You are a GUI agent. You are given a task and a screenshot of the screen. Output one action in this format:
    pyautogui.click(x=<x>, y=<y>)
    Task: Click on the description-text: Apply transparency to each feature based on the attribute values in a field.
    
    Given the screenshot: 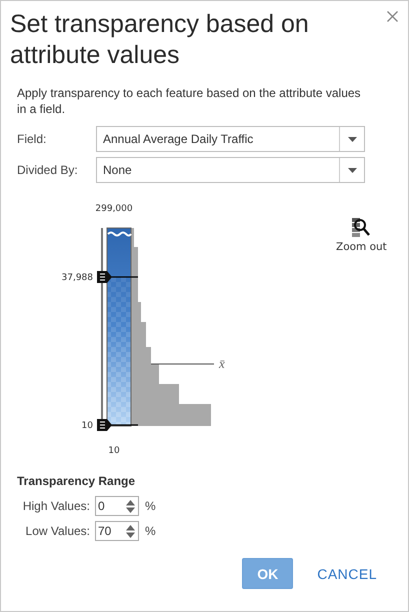 What is the action you would take?
    pyautogui.click(x=189, y=101)
    